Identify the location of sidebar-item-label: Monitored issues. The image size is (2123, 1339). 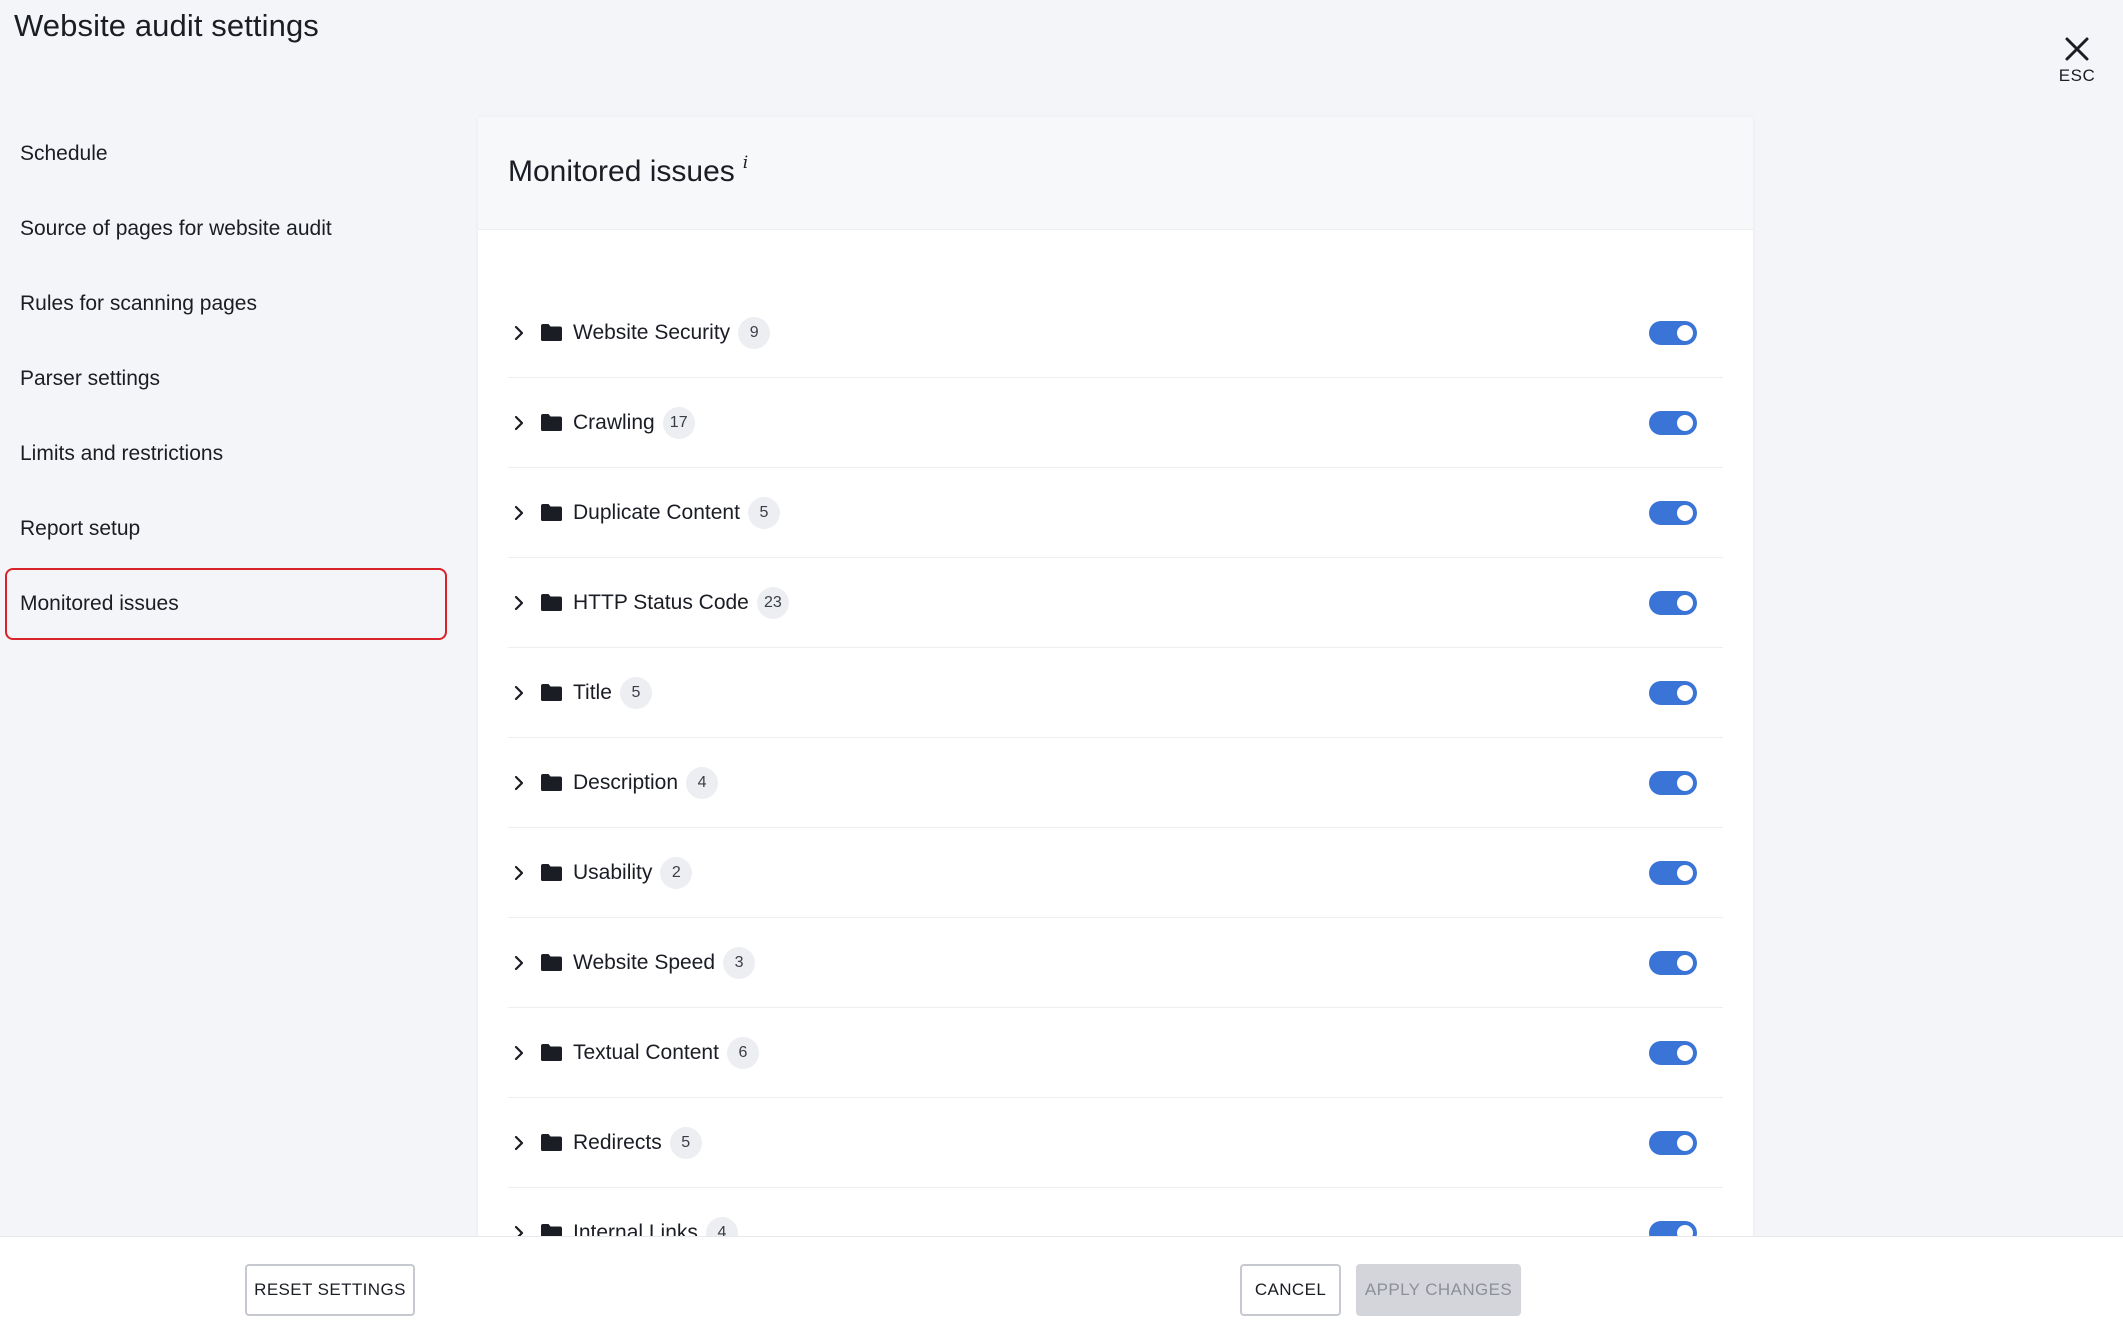
(99, 603).